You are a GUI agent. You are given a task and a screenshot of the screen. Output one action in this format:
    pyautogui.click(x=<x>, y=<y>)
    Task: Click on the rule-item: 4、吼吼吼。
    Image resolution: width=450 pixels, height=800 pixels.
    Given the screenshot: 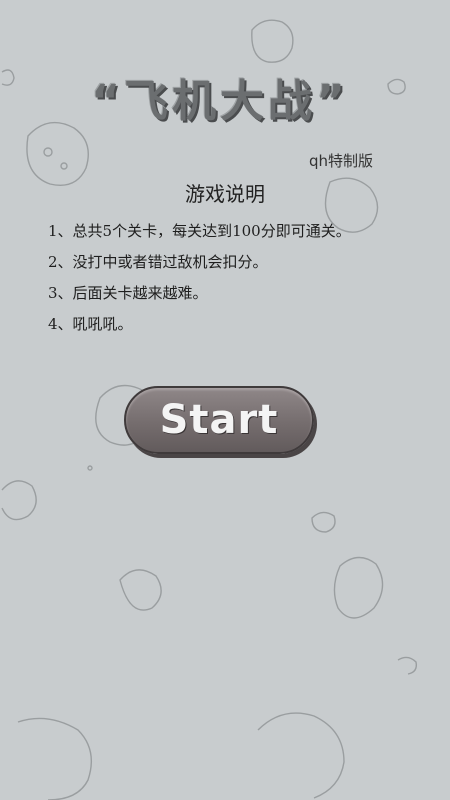 What is the action you would take?
    pyautogui.click(x=90, y=324)
    